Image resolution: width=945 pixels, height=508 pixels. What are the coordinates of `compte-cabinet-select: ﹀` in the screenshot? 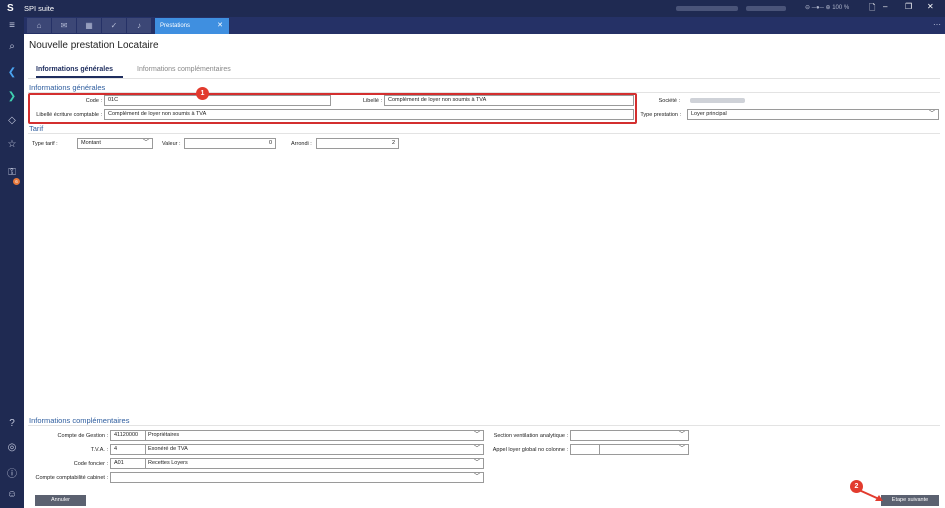 It's located at (297, 477).